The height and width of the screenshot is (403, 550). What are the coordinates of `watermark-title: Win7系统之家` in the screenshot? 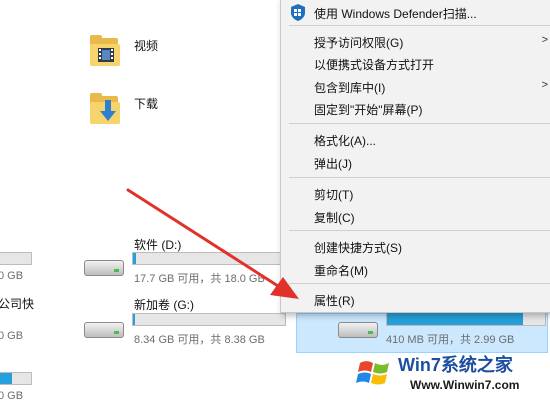 It's located at (455, 365).